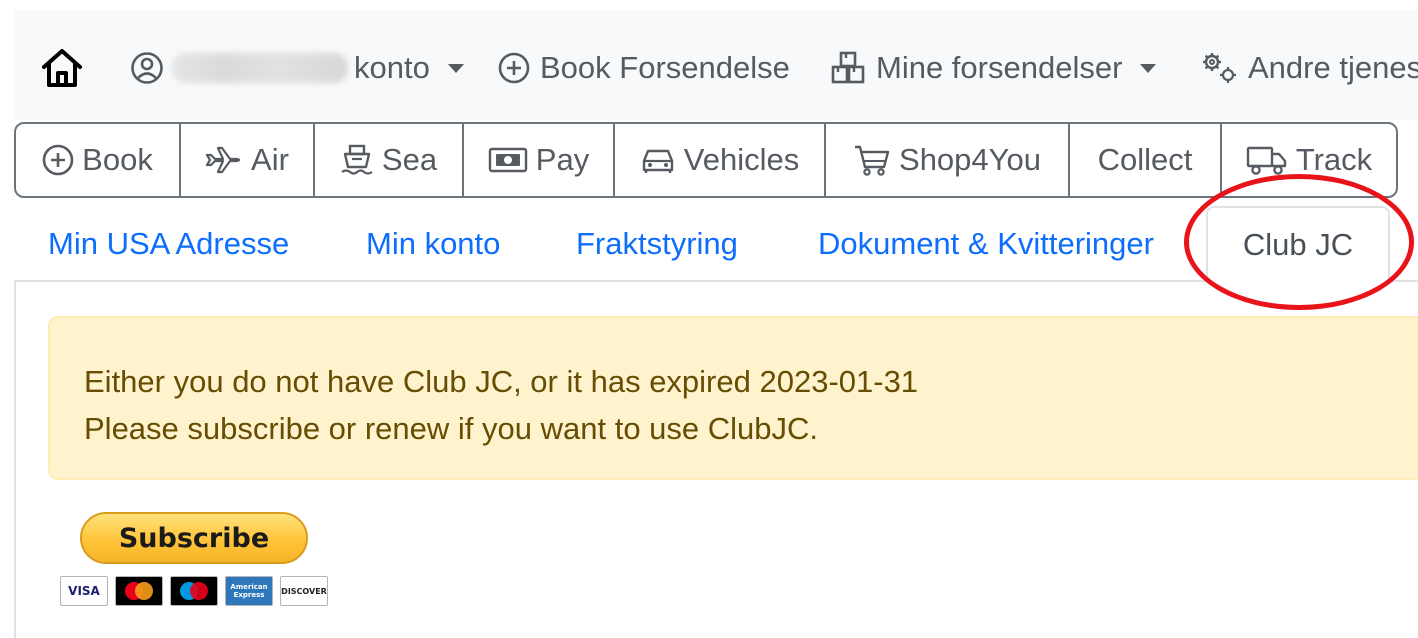  Describe the element at coordinates (139, 591) in the screenshot. I see `mastercard-icon` at that location.